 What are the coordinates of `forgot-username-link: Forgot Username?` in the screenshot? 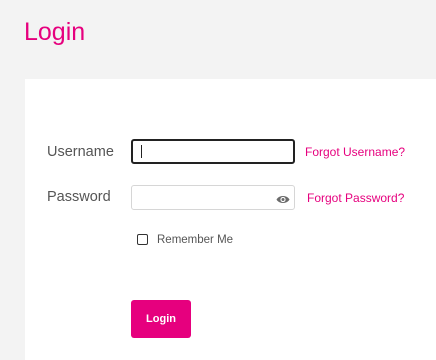 It's located at (355, 152).